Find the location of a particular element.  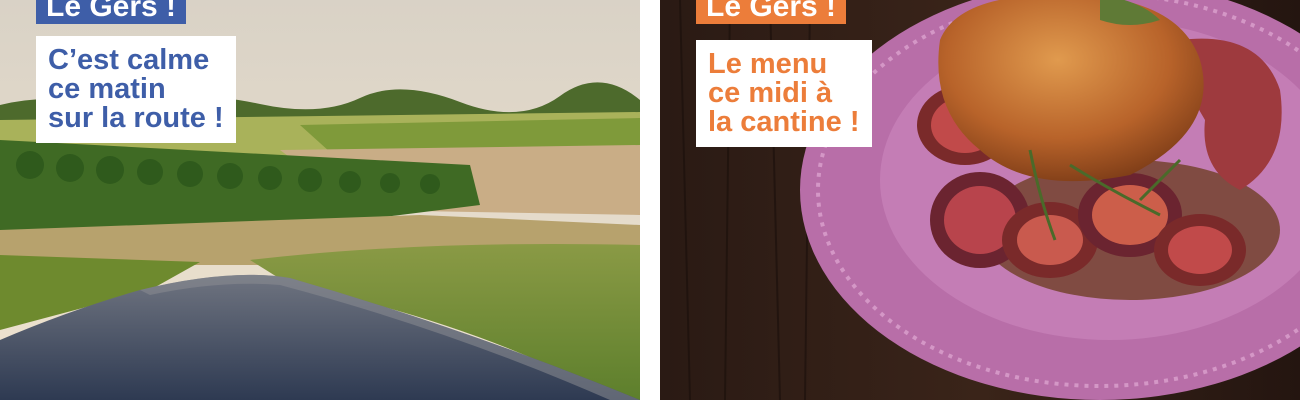

caption-line: ce matin is located at coordinates (107, 89).